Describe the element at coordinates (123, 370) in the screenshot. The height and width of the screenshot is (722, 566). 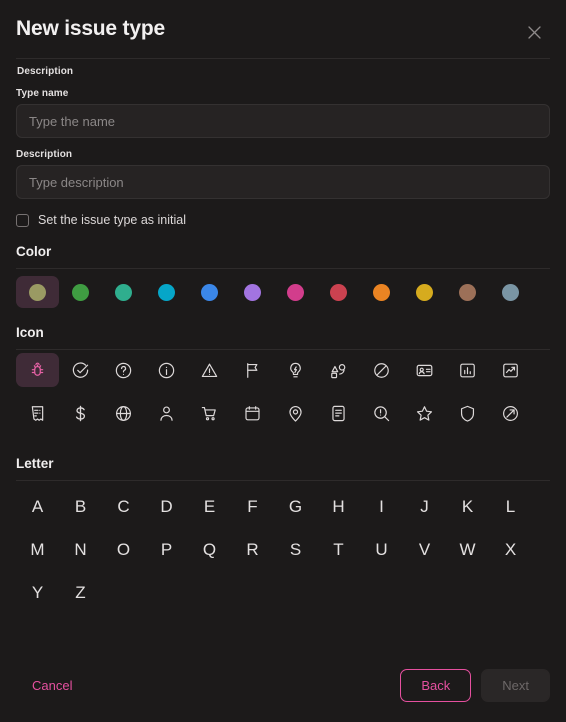
I see `question-circle-icon` at that location.